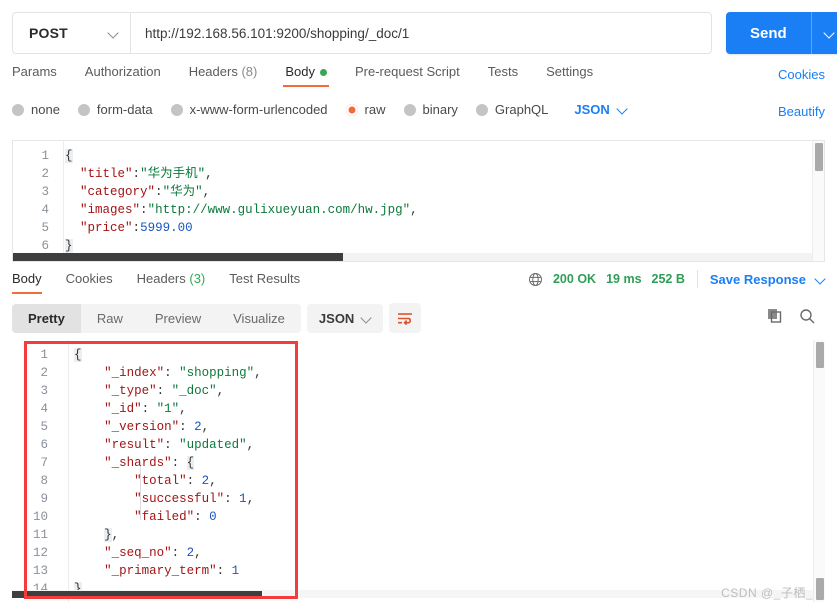 The width and height of the screenshot is (837, 611). What do you see at coordinates (818, 201) in the screenshot?
I see `request-vscrollbar` at bounding box center [818, 201].